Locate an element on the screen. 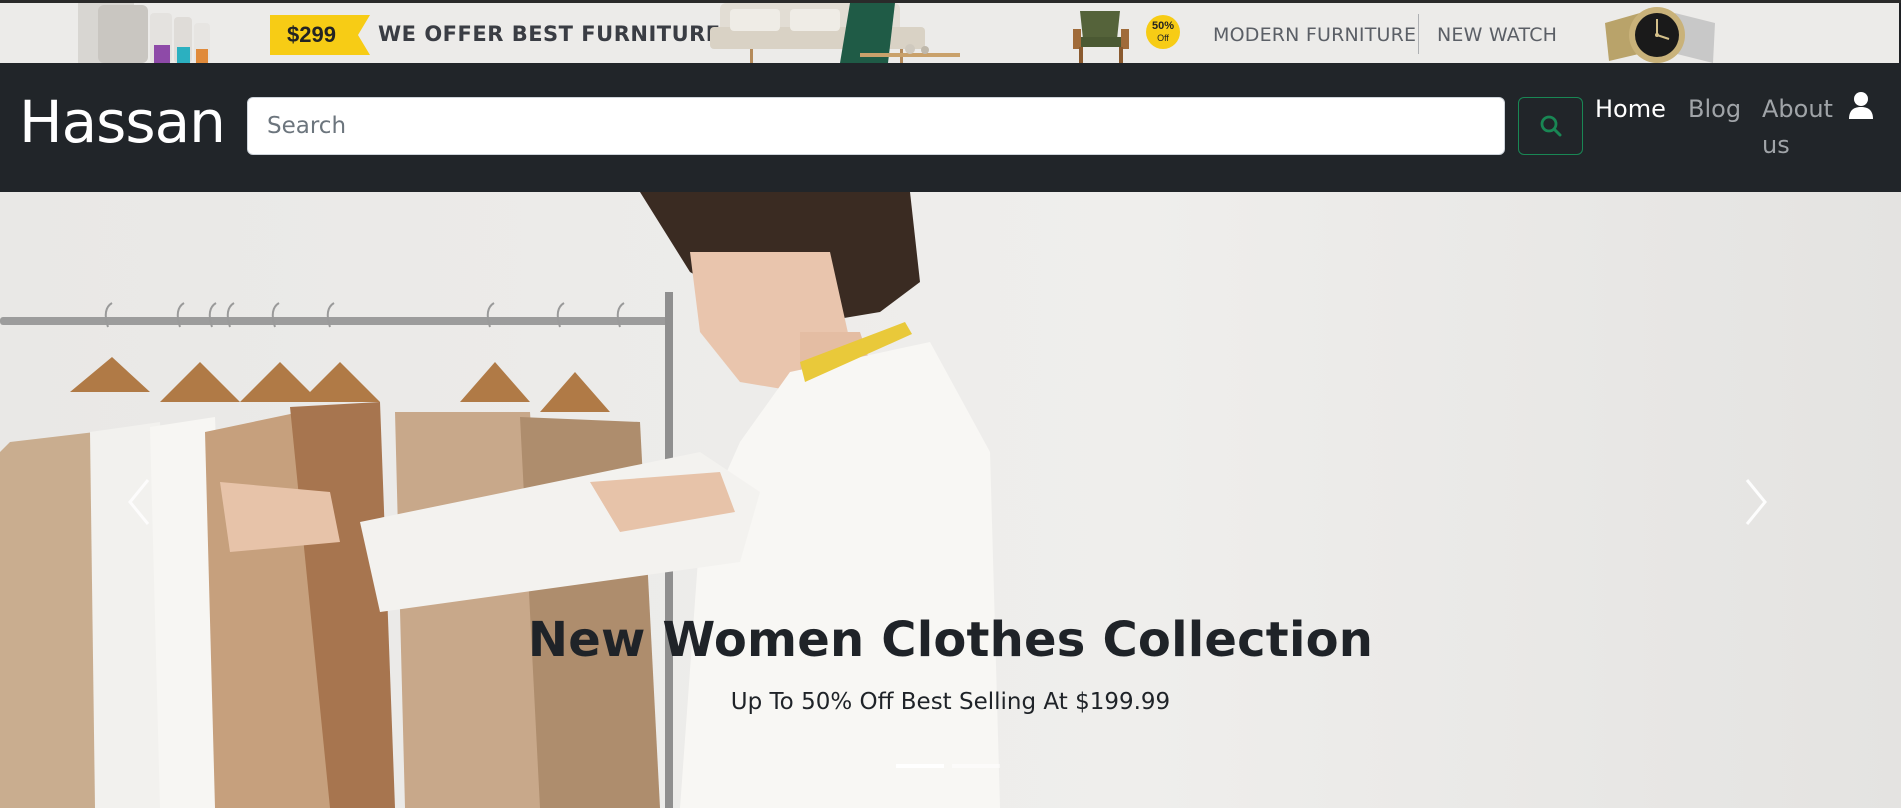 The width and height of the screenshot is (1901, 808). nav-link-about-us: About us is located at coordinates (1802, 127).